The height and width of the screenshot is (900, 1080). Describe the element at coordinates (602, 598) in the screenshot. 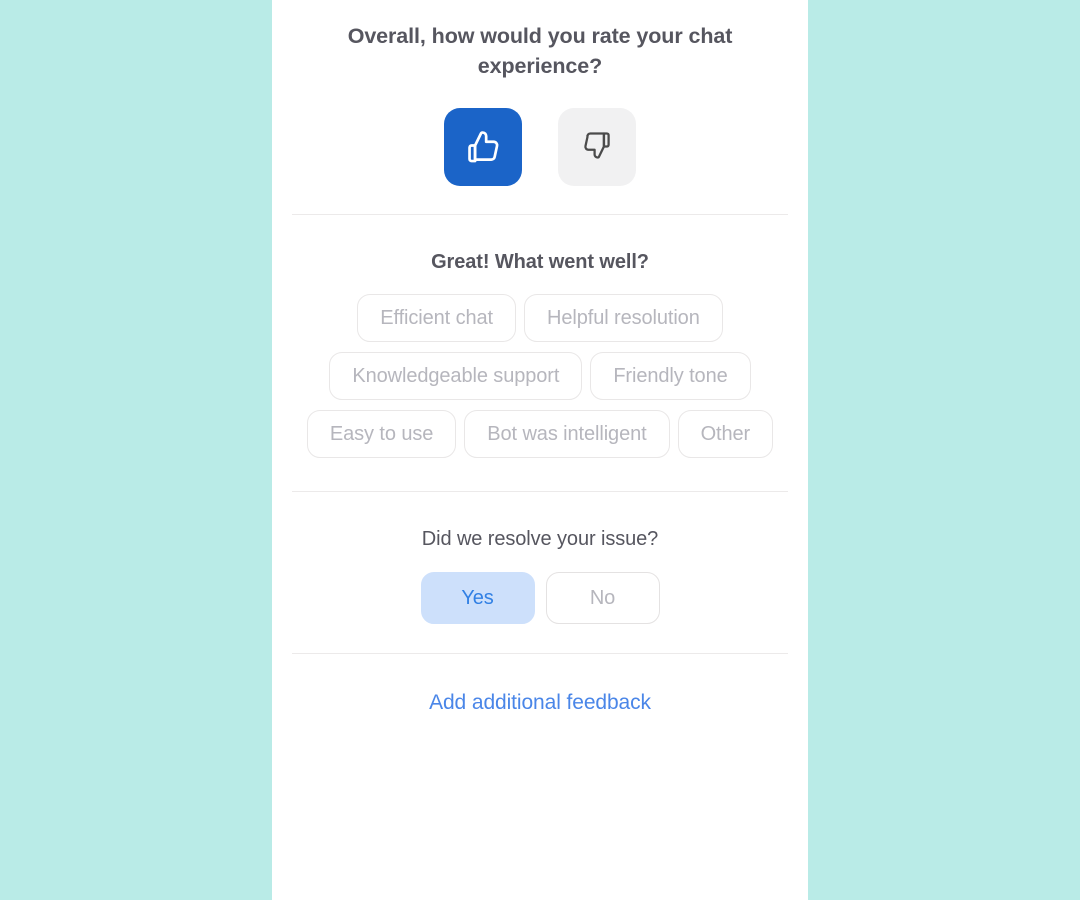

I see `resolve-no-button: No` at that location.